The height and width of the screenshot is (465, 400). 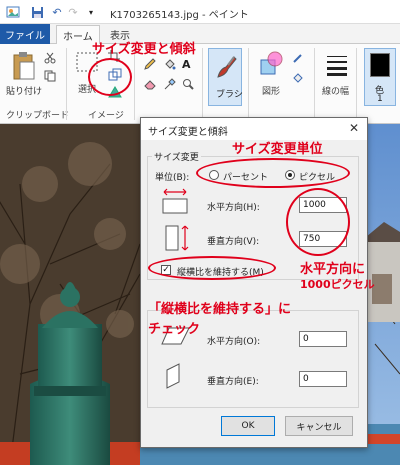 What do you see at coordinates (212, 268) in the screenshot?
I see `annotation-oval-keep-ratio` at bounding box center [212, 268].